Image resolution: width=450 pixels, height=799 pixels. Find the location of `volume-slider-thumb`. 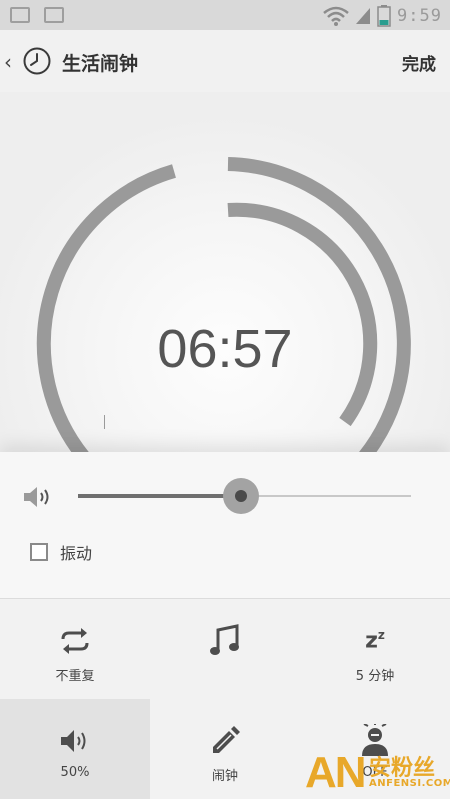

volume-slider-thumb is located at coordinates (241, 496).